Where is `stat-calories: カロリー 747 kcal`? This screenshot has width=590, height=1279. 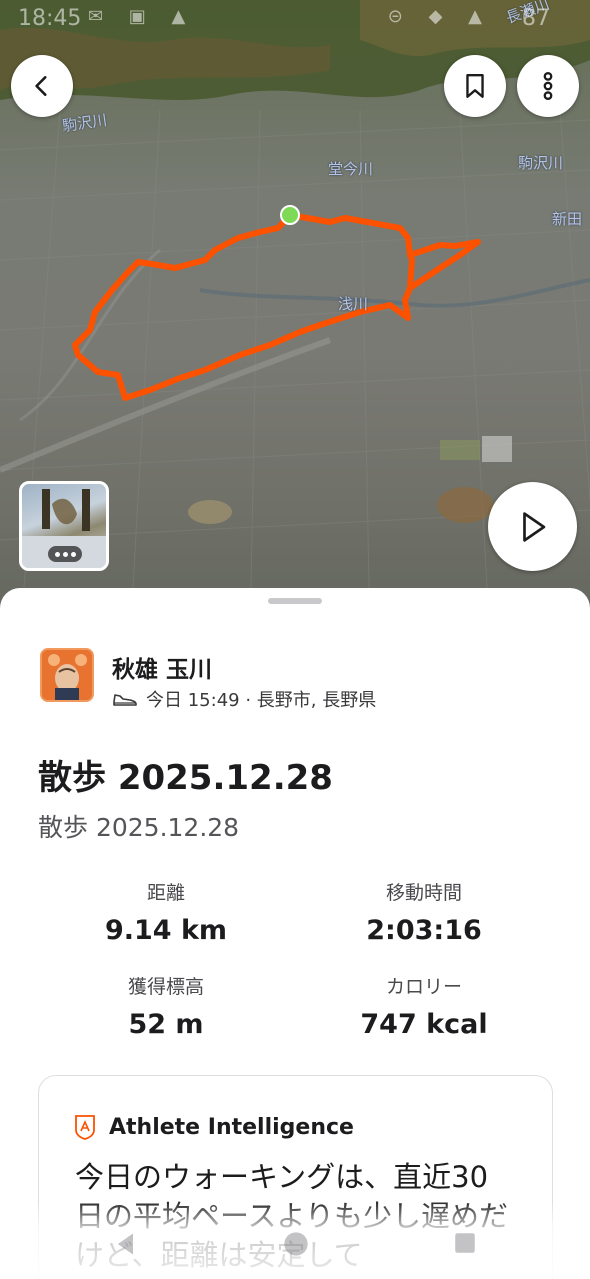
stat-calories: カロリー 747 kcal is located at coordinates (424, 1006).